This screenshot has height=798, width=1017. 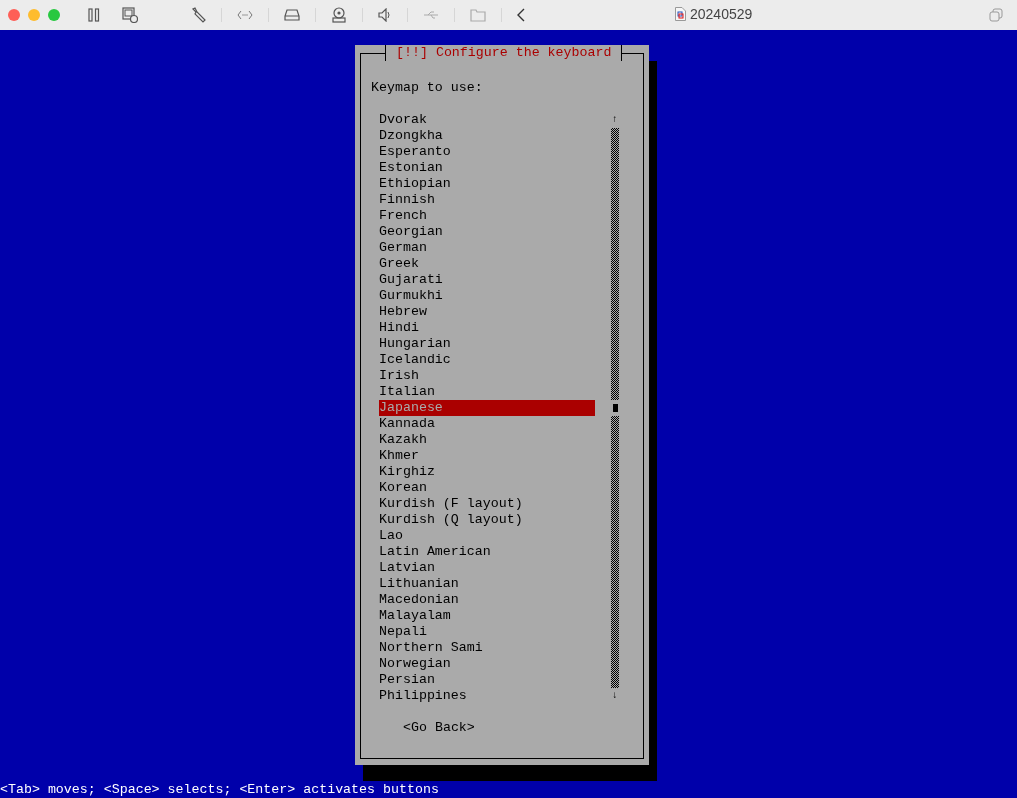 What do you see at coordinates (487, 312) in the screenshot?
I see `keymap-item: Hebrew` at bounding box center [487, 312].